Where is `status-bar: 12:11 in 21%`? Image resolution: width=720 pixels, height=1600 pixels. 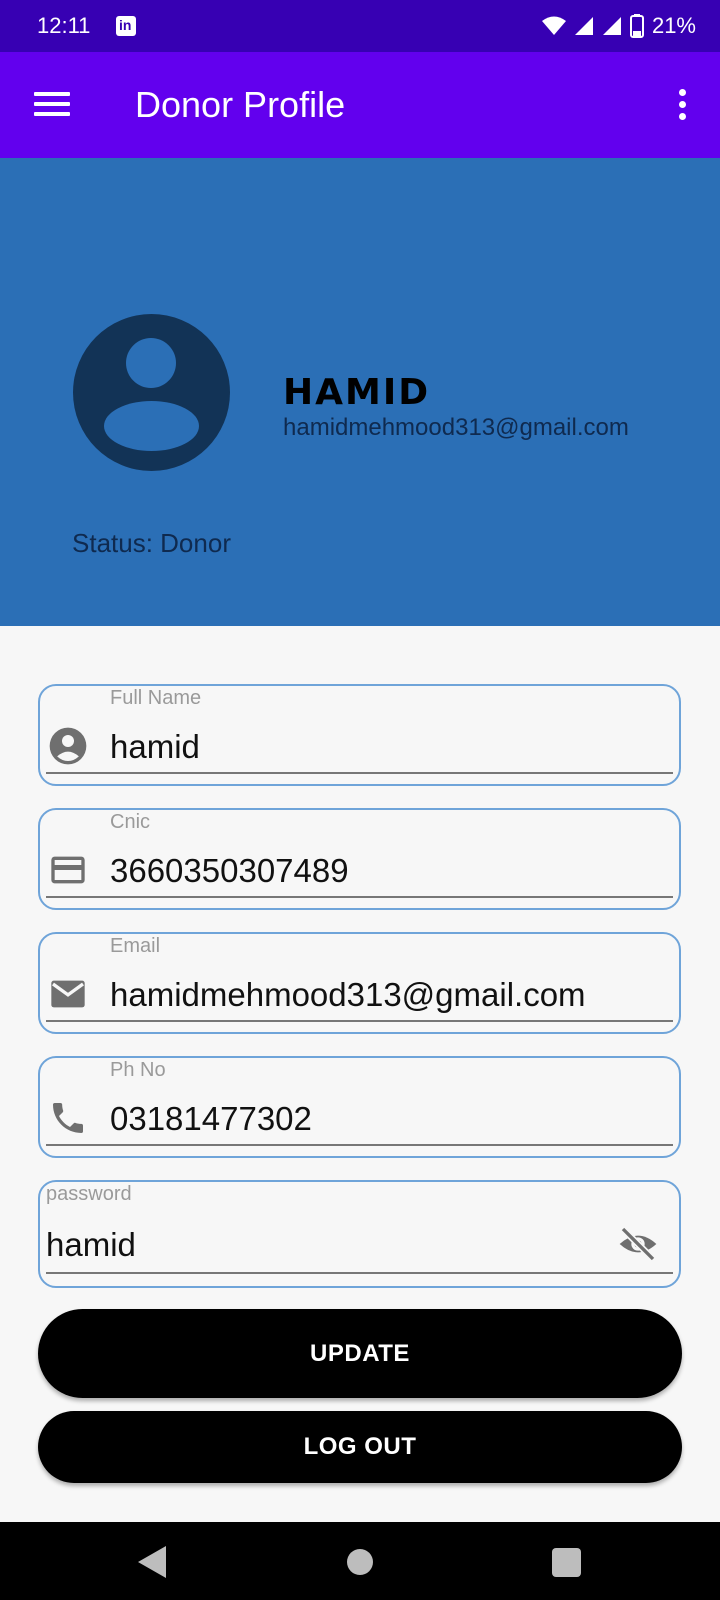 status-bar: 12:11 in 21% is located at coordinates (360, 26).